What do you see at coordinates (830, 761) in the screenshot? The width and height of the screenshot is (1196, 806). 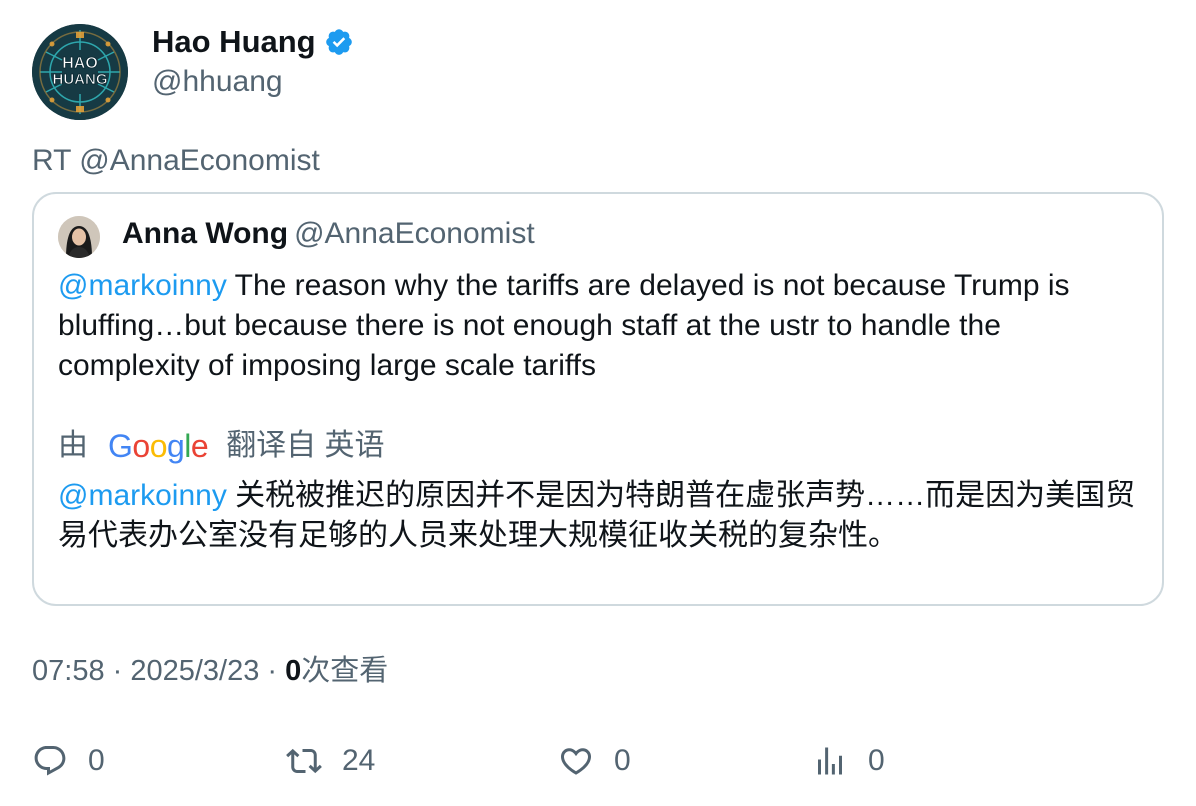 I see `analytics-icon` at bounding box center [830, 761].